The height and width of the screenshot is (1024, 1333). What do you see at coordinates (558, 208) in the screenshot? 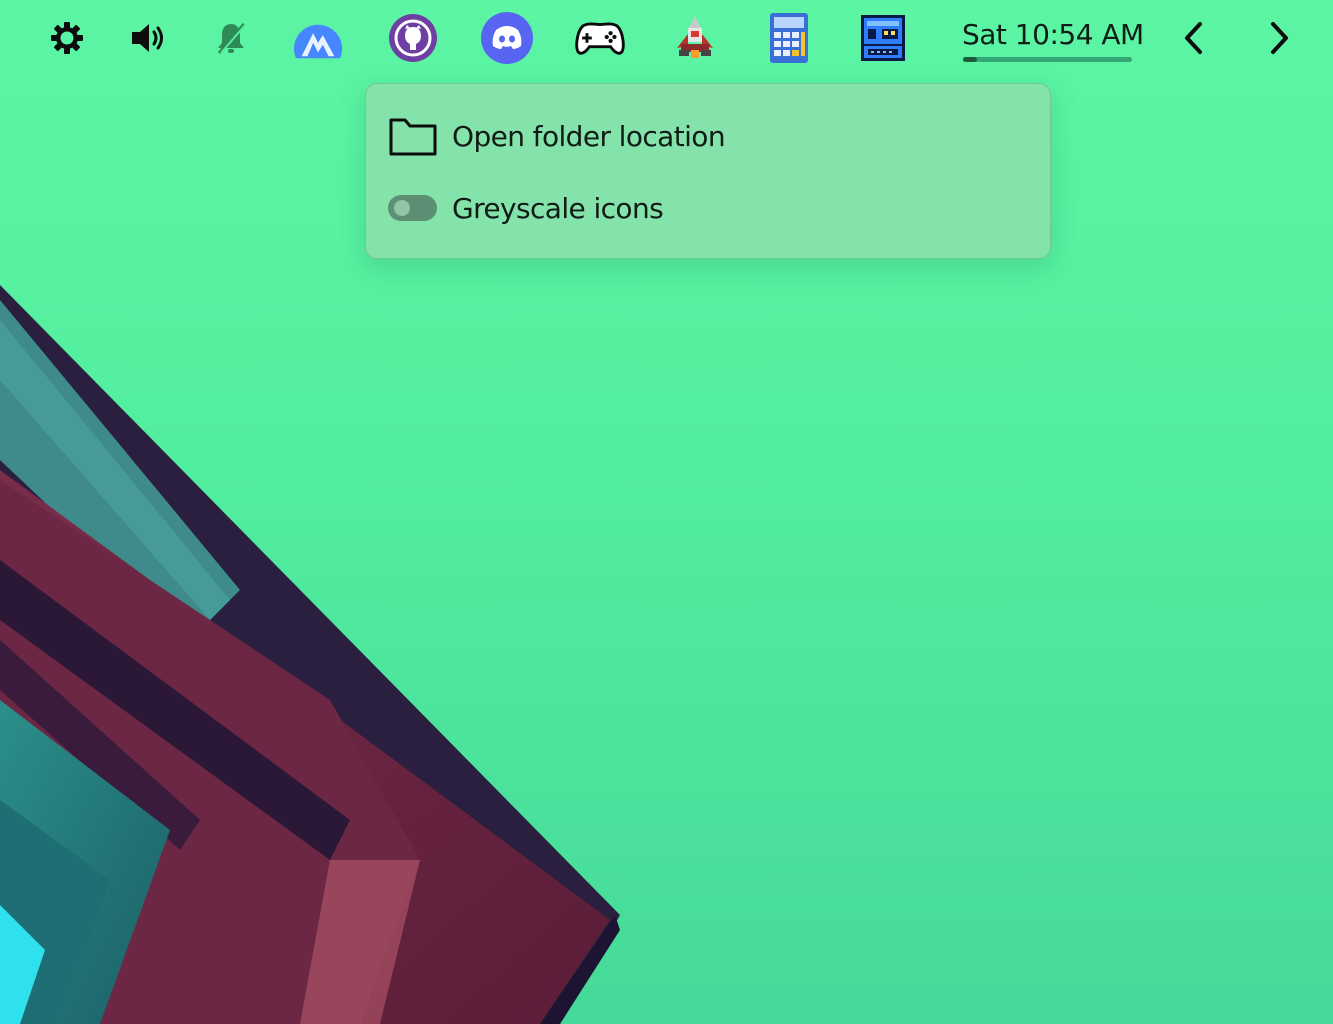
I see `menu-item-label: Greyscale icons` at bounding box center [558, 208].